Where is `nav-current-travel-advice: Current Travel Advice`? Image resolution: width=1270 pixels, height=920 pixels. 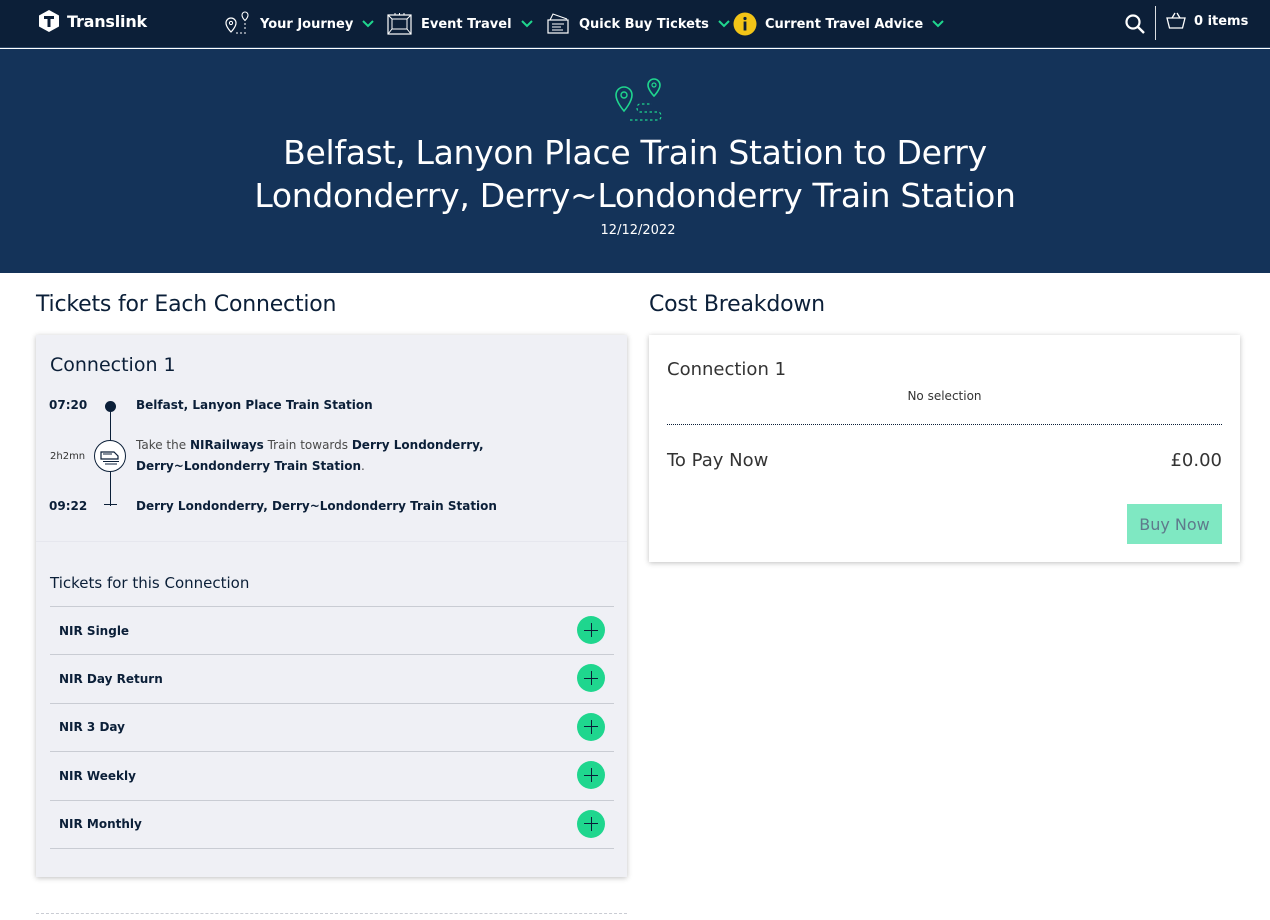 nav-current-travel-advice: Current Travel Advice is located at coordinates (839, 24).